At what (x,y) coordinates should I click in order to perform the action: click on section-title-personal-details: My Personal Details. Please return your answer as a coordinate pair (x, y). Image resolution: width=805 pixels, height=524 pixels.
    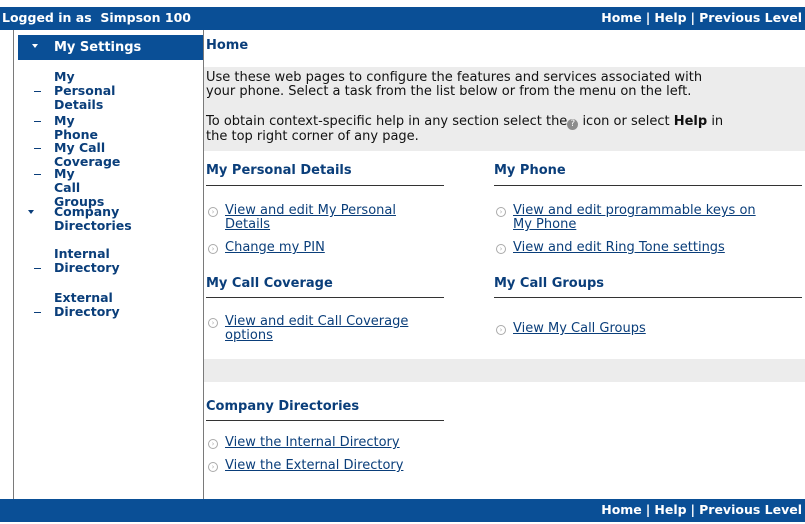
    Looking at the image, I should click on (279, 170).